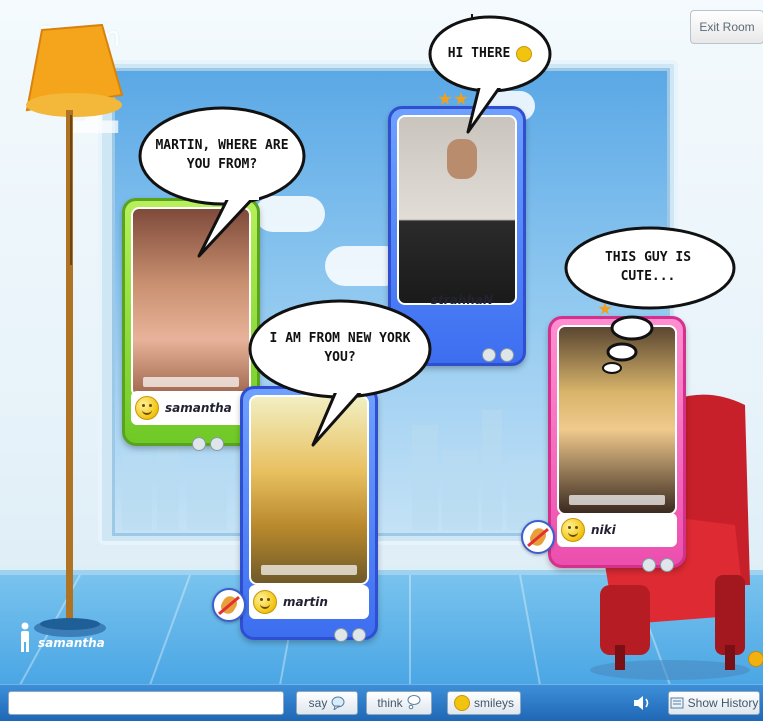  I want to click on speech-line: HI THERE, so click(490, 54).